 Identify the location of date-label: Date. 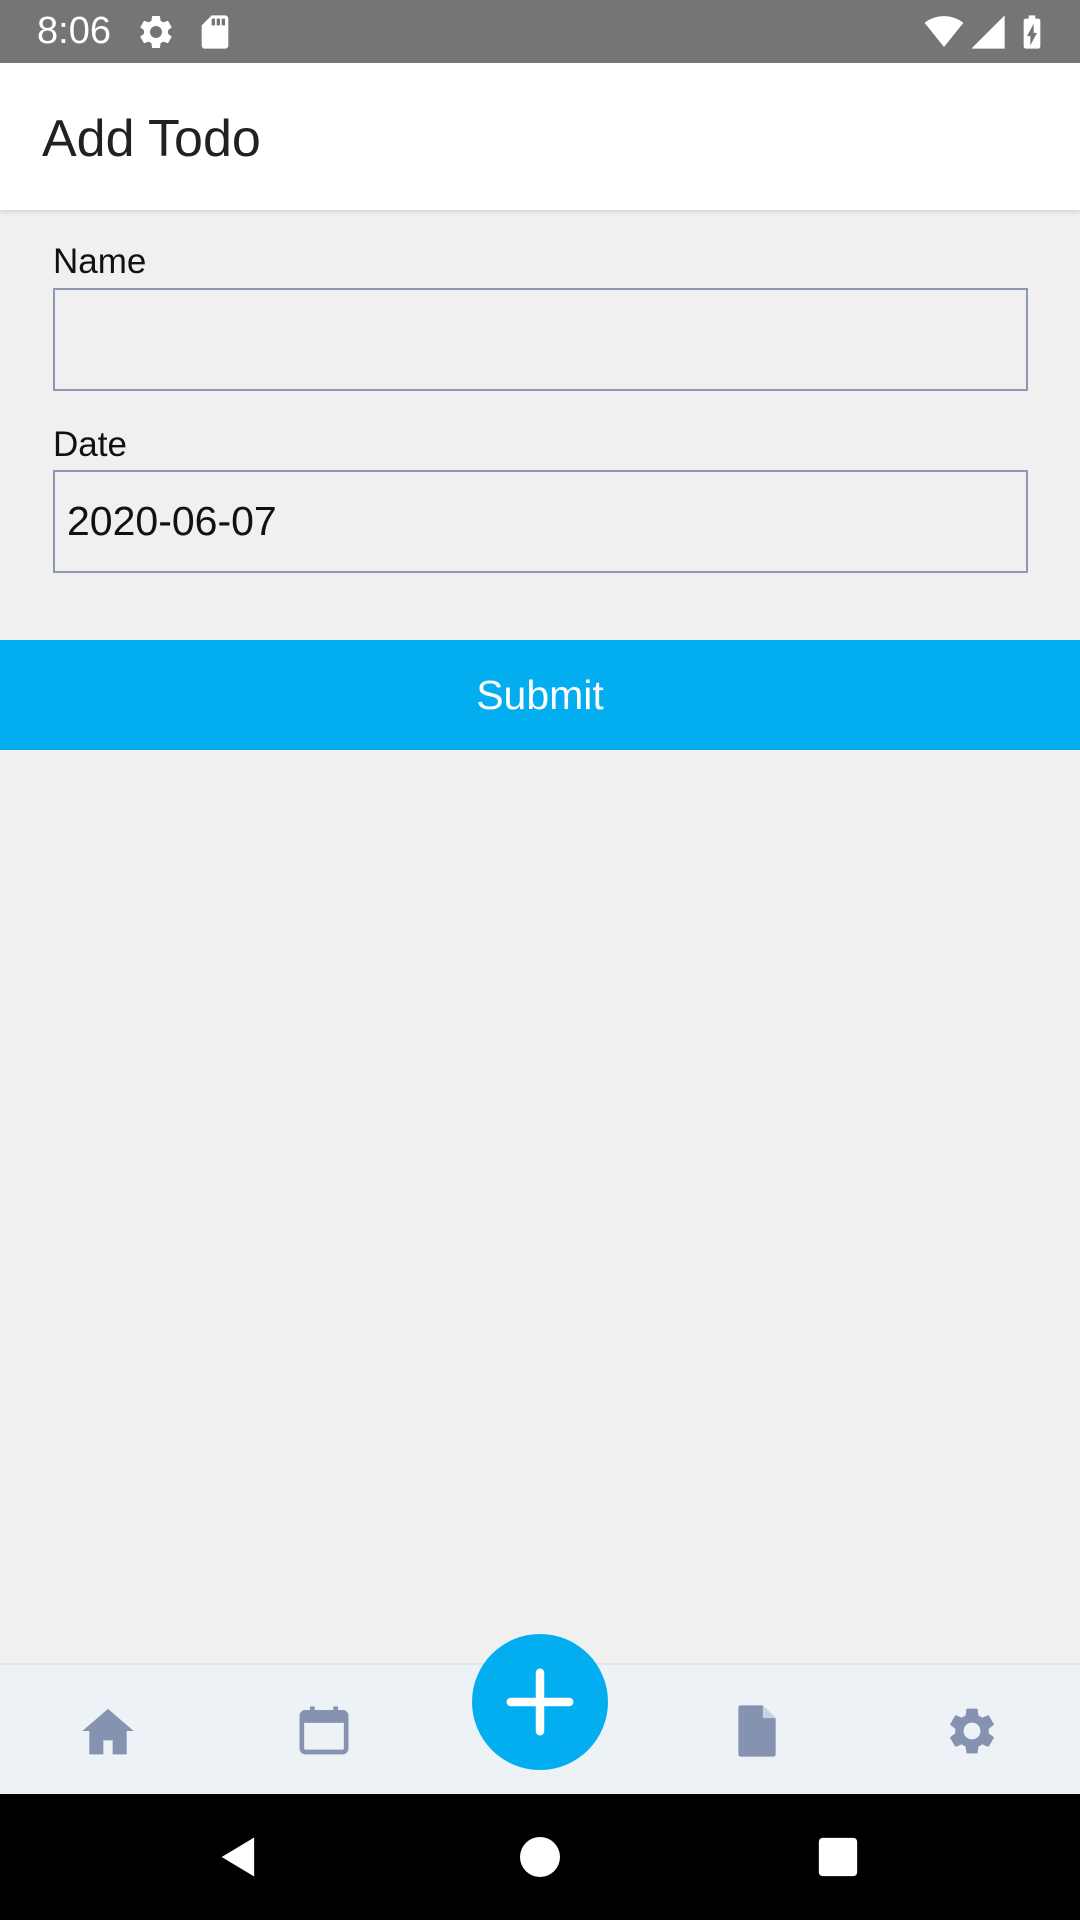
(90, 444).